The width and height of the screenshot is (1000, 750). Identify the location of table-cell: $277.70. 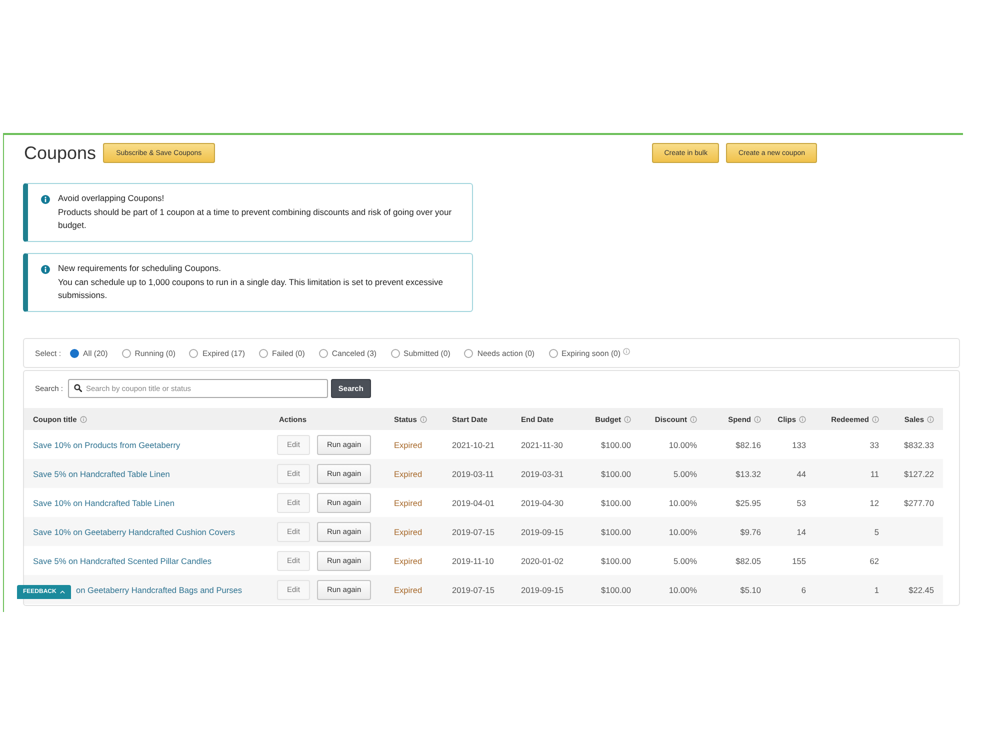
(919, 503).